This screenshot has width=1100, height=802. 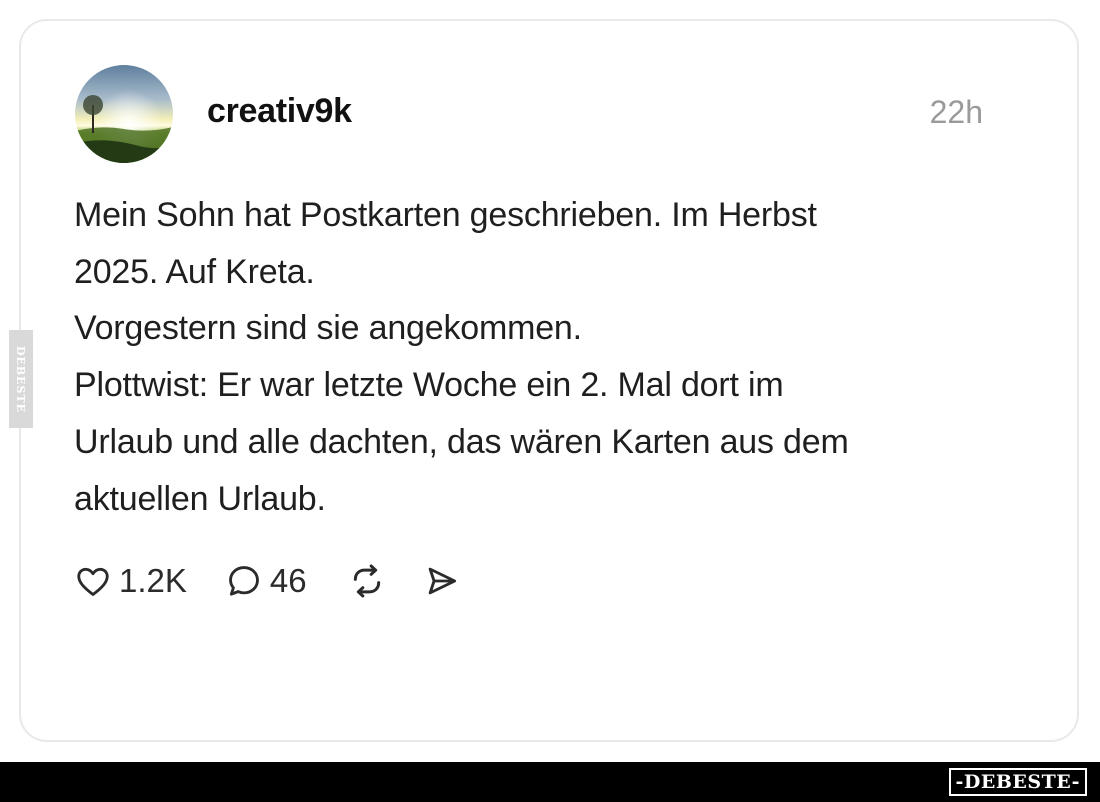 What do you see at coordinates (244, 581) in the screenshot?
I see `comment-bubble-icon` at bounding box center [244, 581].